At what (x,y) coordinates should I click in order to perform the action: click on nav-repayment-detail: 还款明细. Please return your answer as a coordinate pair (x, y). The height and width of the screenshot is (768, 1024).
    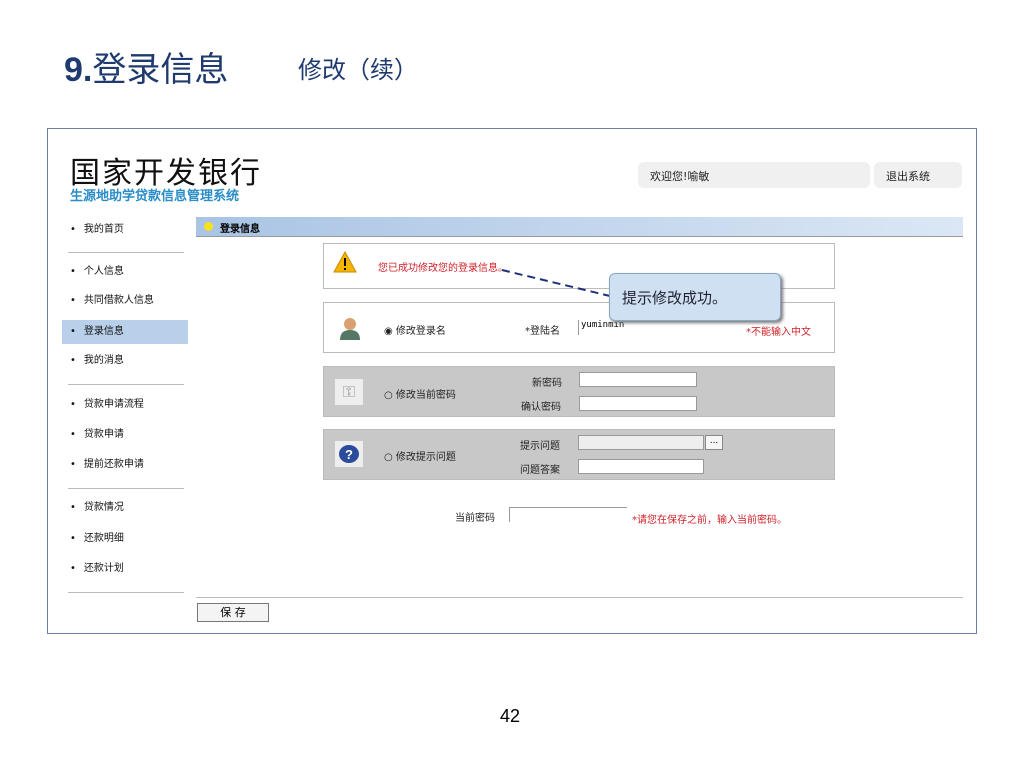
    Looking at the image, I should click on (128, 539).